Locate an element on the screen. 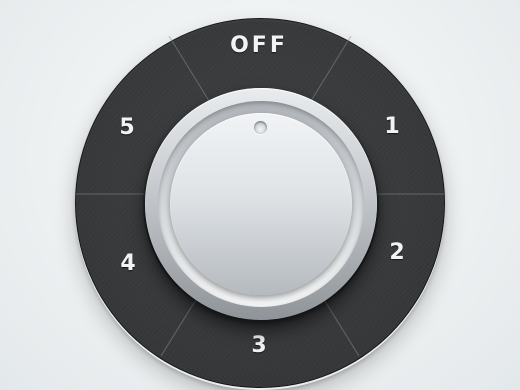 This screenshot has width=520, height=390. dial-position-1: 1 is located at coordinates (392, 127).